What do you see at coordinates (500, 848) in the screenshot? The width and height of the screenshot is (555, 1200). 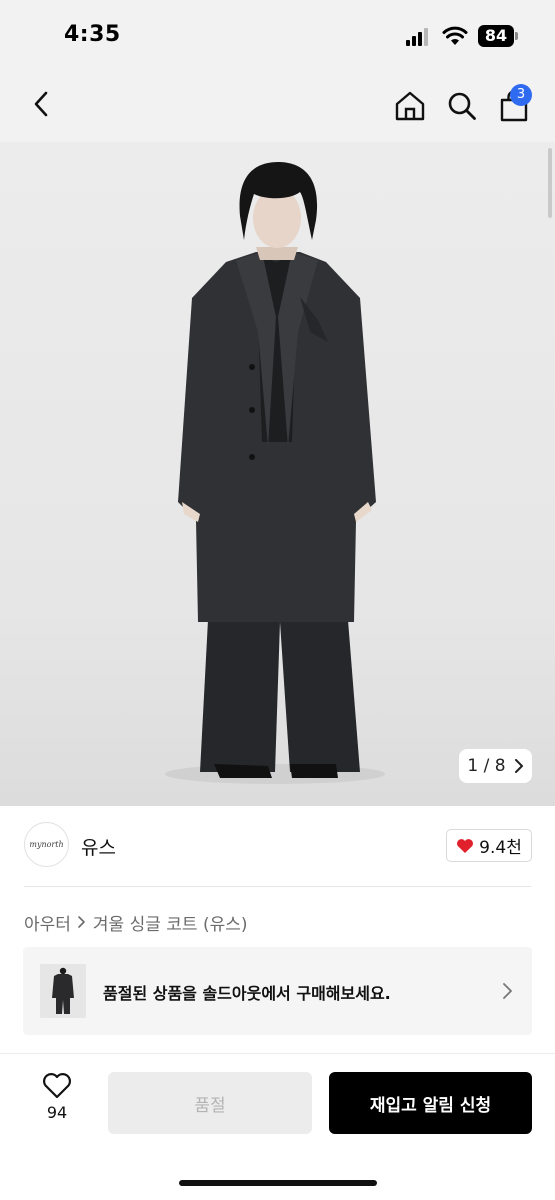 I see `brand-like-count: 9.4천` at bounding box center [500, 848].